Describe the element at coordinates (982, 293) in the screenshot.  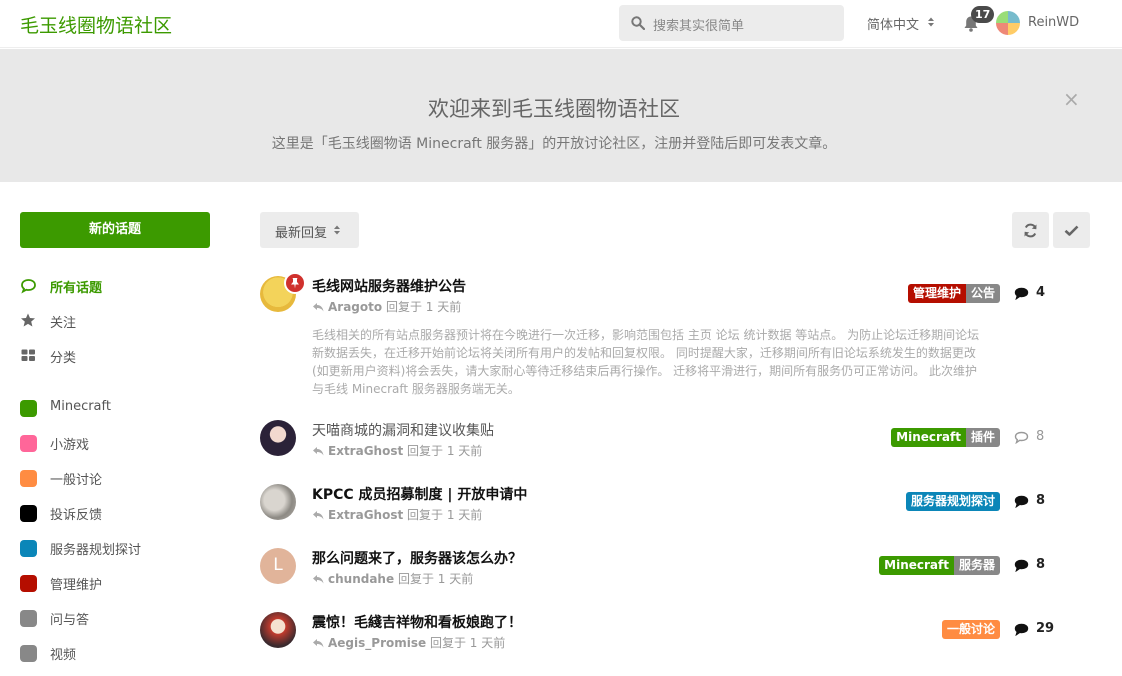
I see `tag-badge: 公告` at that location.